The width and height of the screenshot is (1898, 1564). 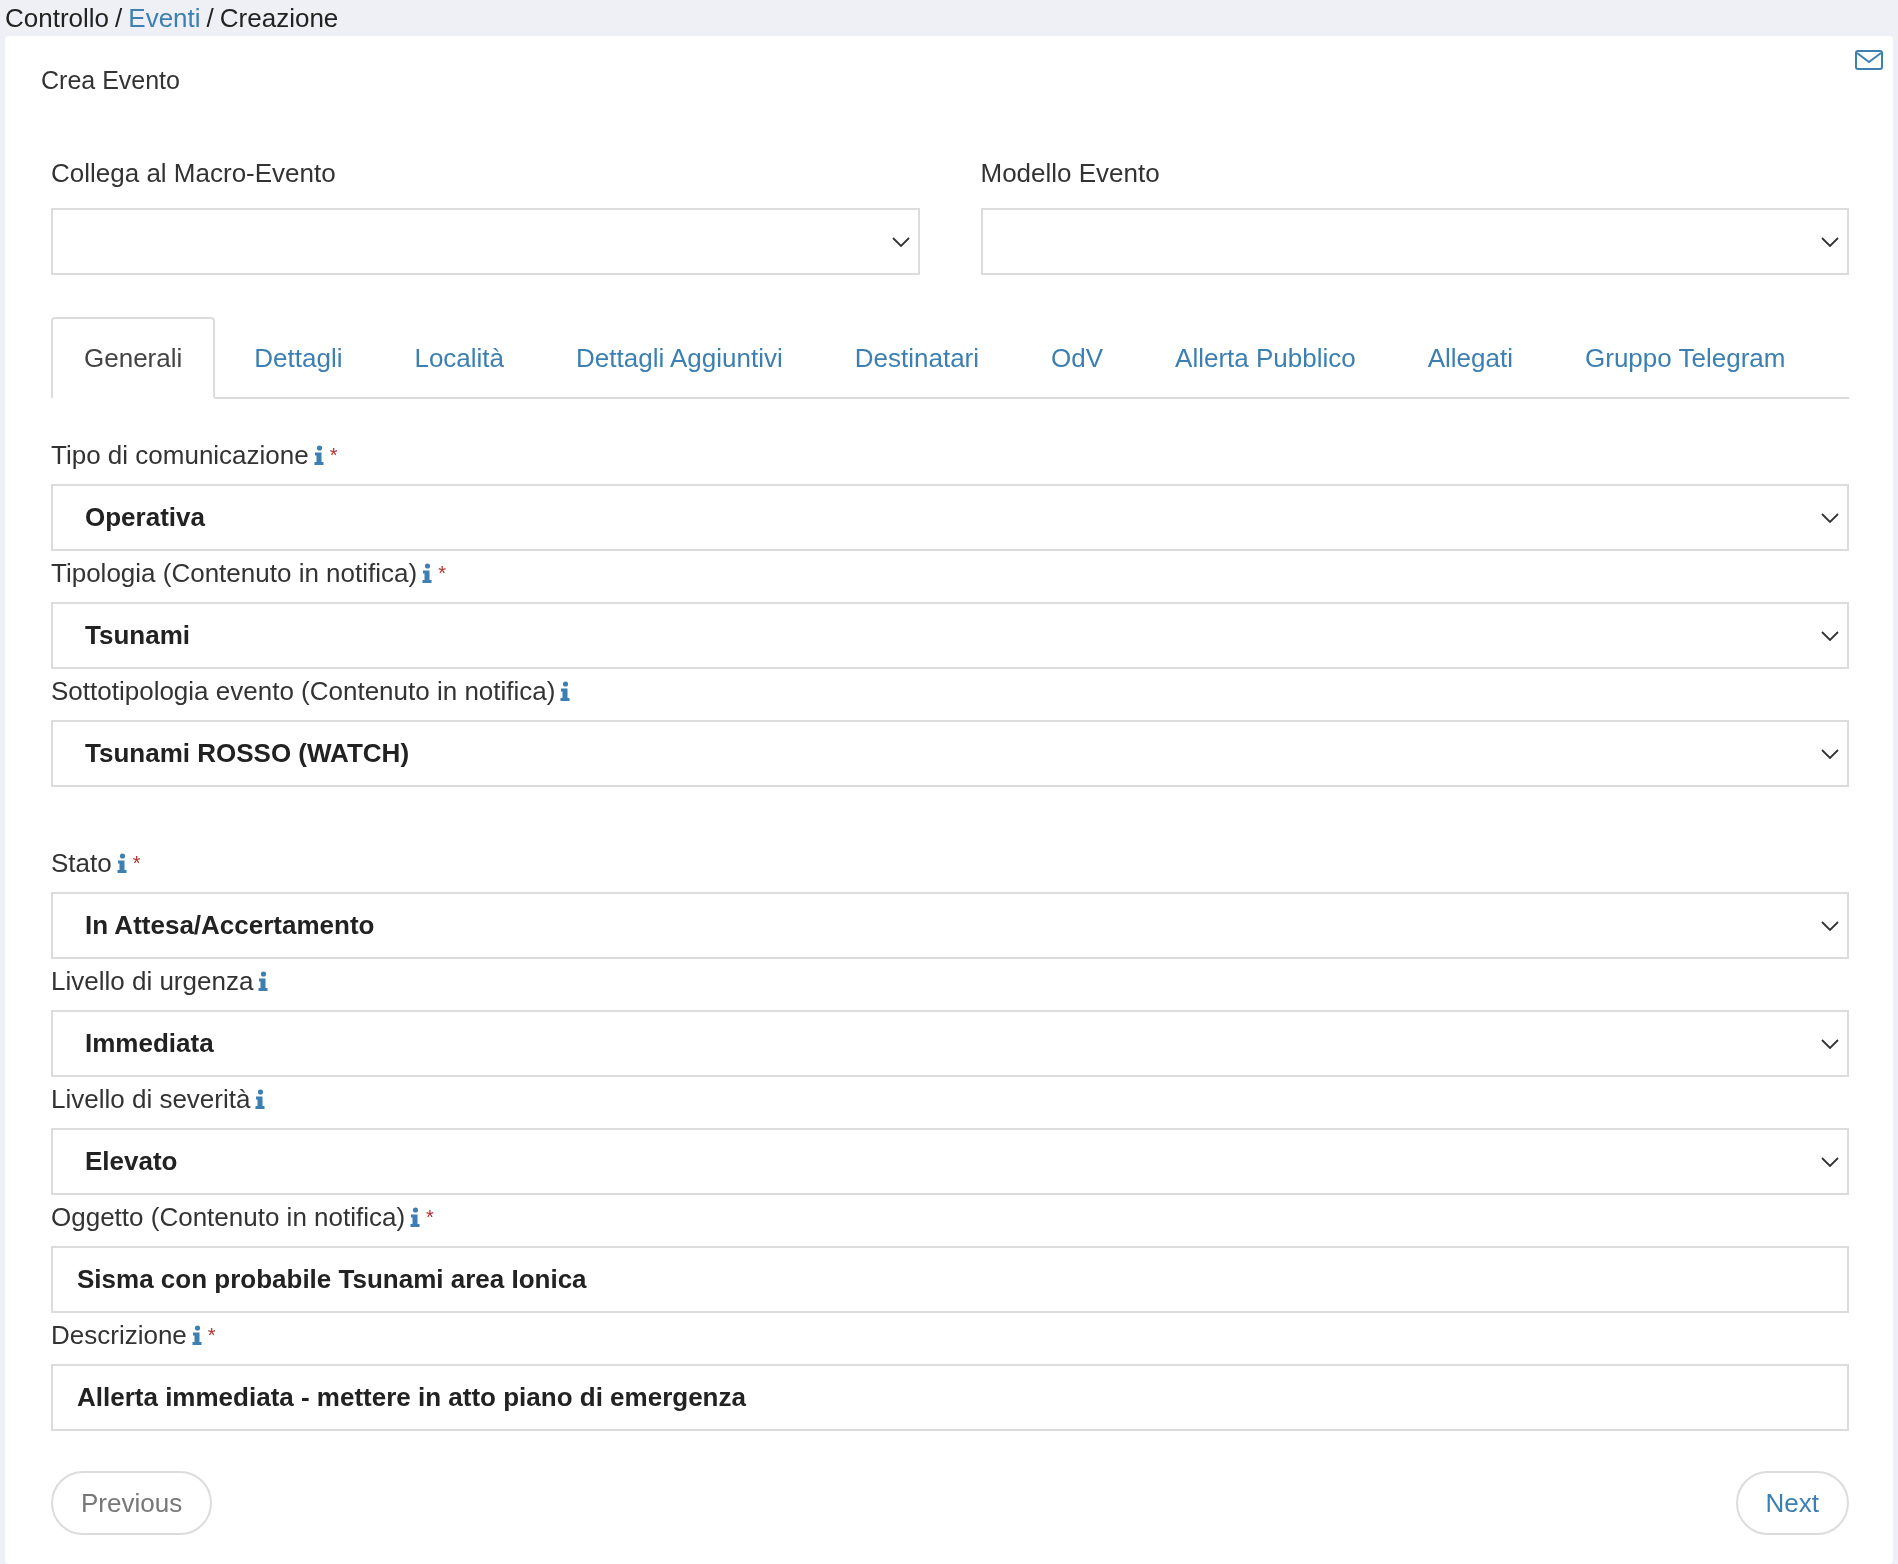 I want to click on tab: Destinatari, so click(x=917, y=358).